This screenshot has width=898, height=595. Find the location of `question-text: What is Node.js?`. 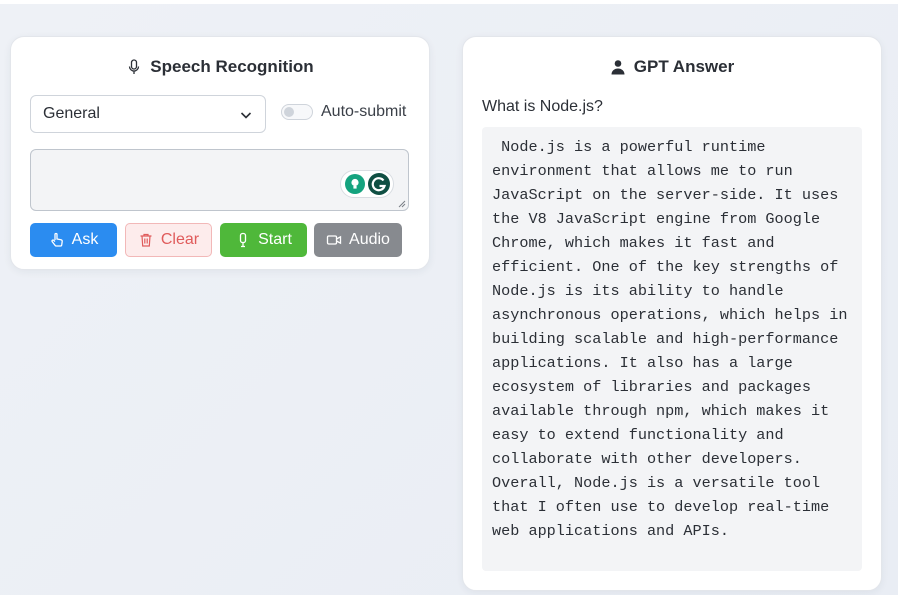

question-text: What is Node.js? is located at coordinates (542, 106).